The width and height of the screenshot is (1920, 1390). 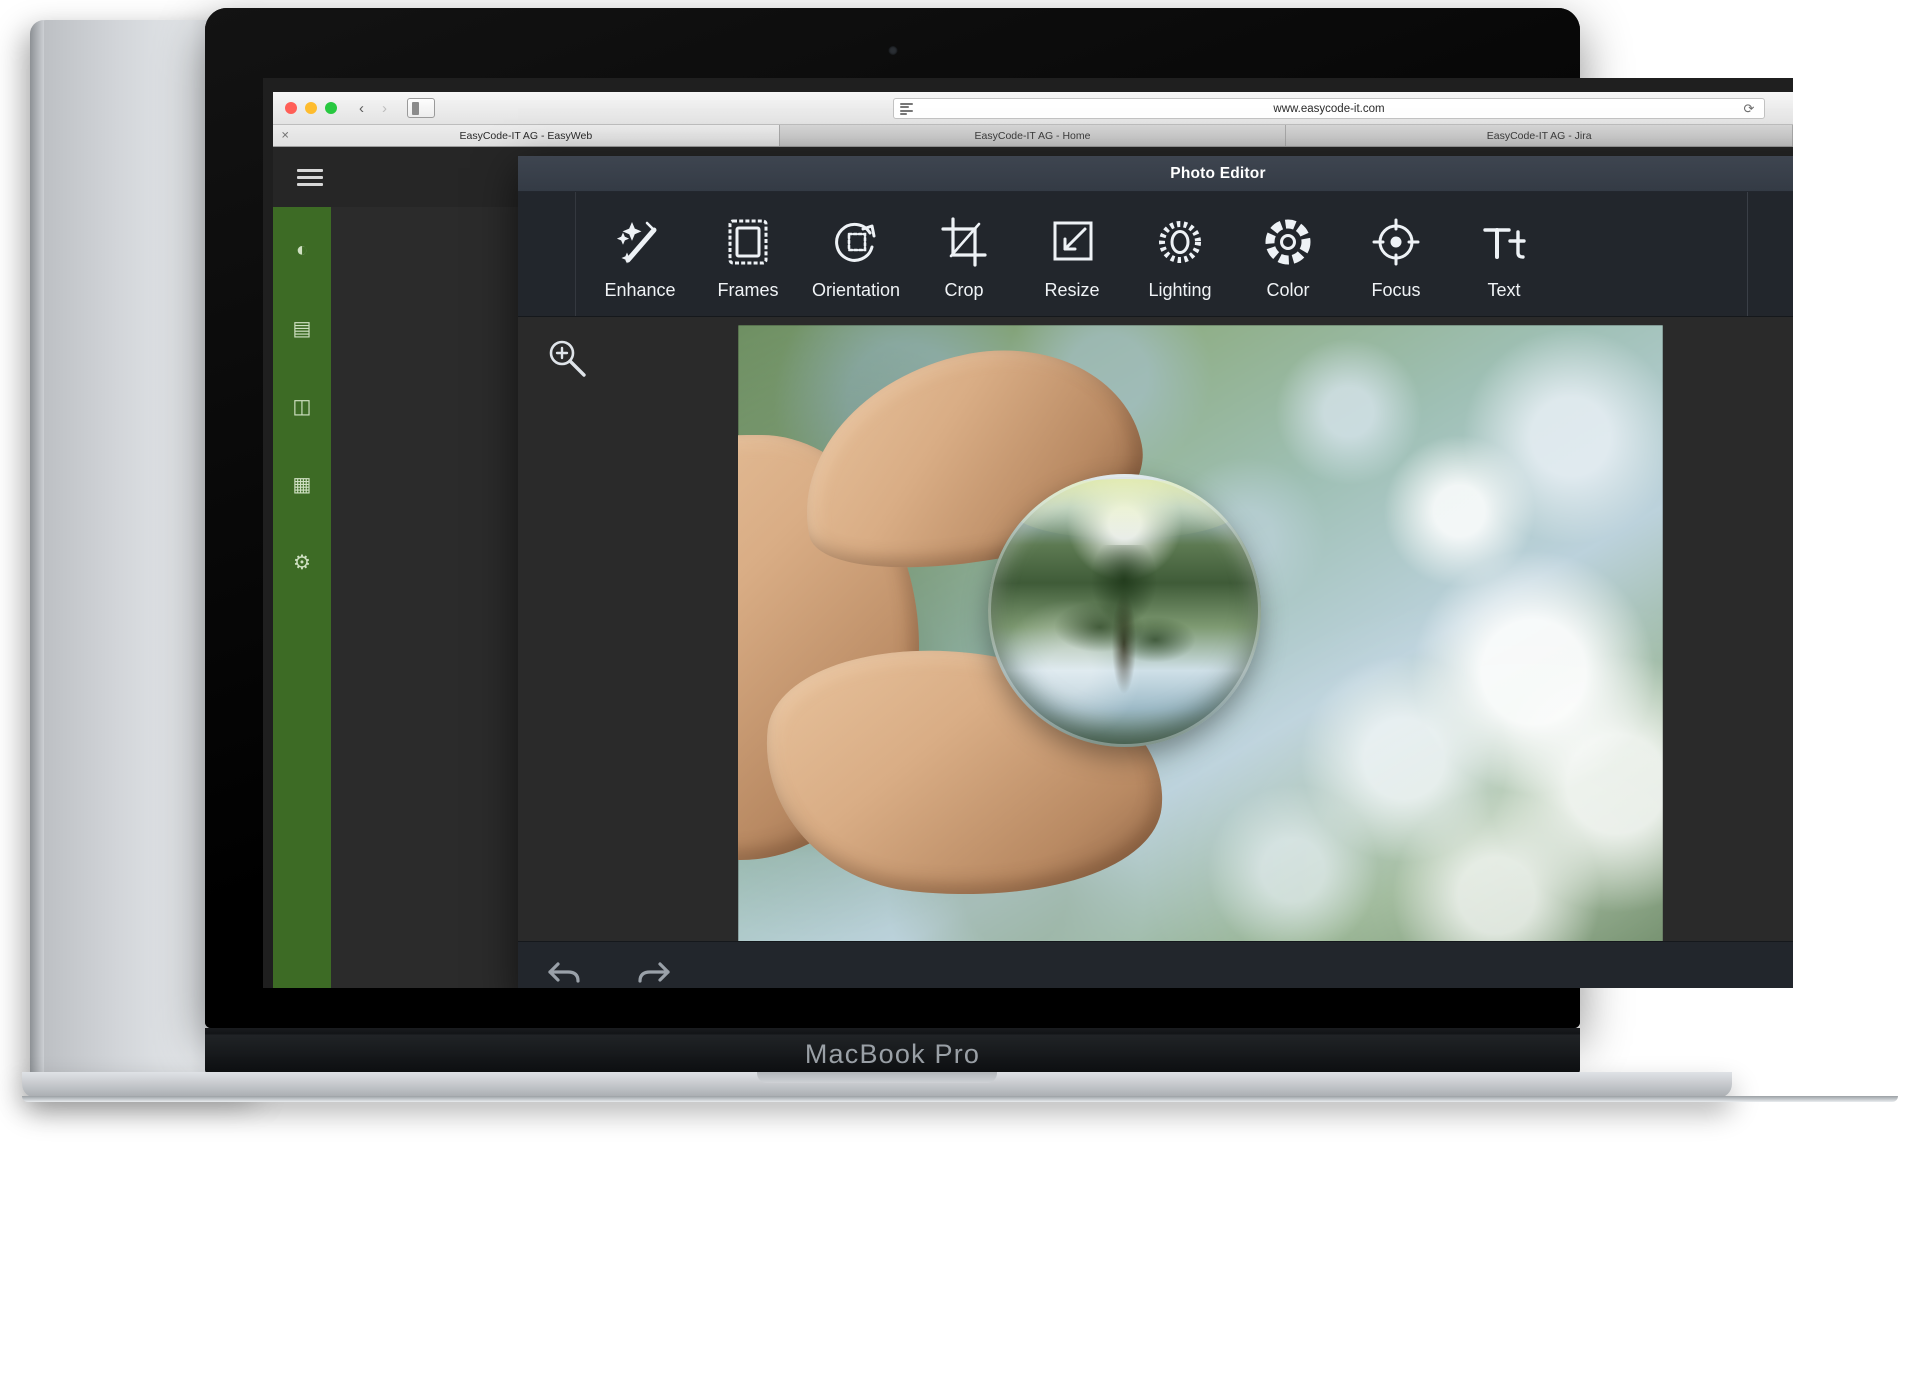 I want to click on reader-view-icon, so click(x=906, y=109).